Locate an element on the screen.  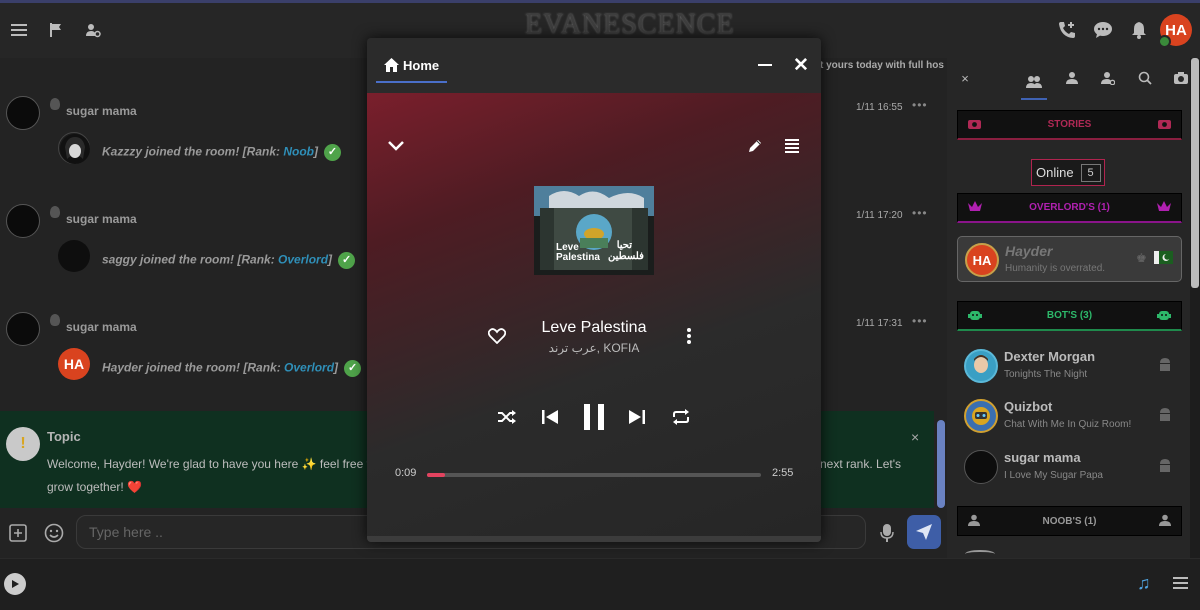
overlords-label: OVERLORD'S (1) is located at coordinates (1069, 207).